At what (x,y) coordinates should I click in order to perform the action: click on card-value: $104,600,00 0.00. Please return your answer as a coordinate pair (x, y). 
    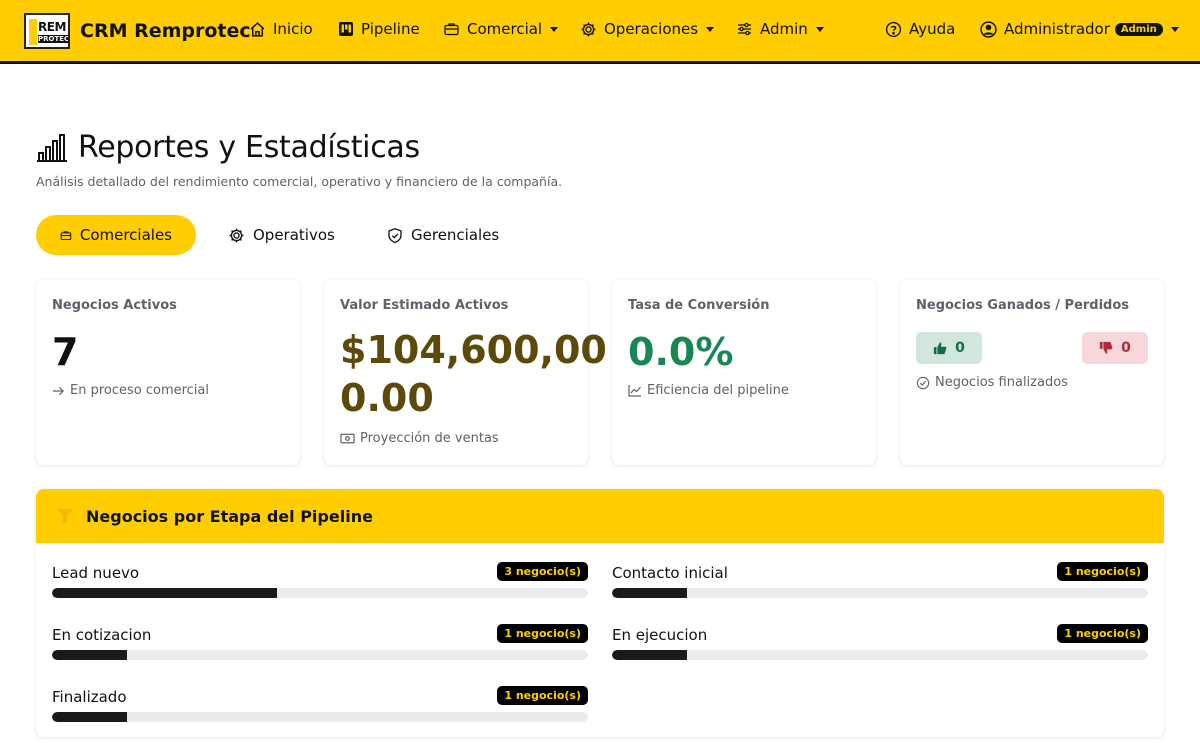
    Looking at the image, I should click on (473, 374).